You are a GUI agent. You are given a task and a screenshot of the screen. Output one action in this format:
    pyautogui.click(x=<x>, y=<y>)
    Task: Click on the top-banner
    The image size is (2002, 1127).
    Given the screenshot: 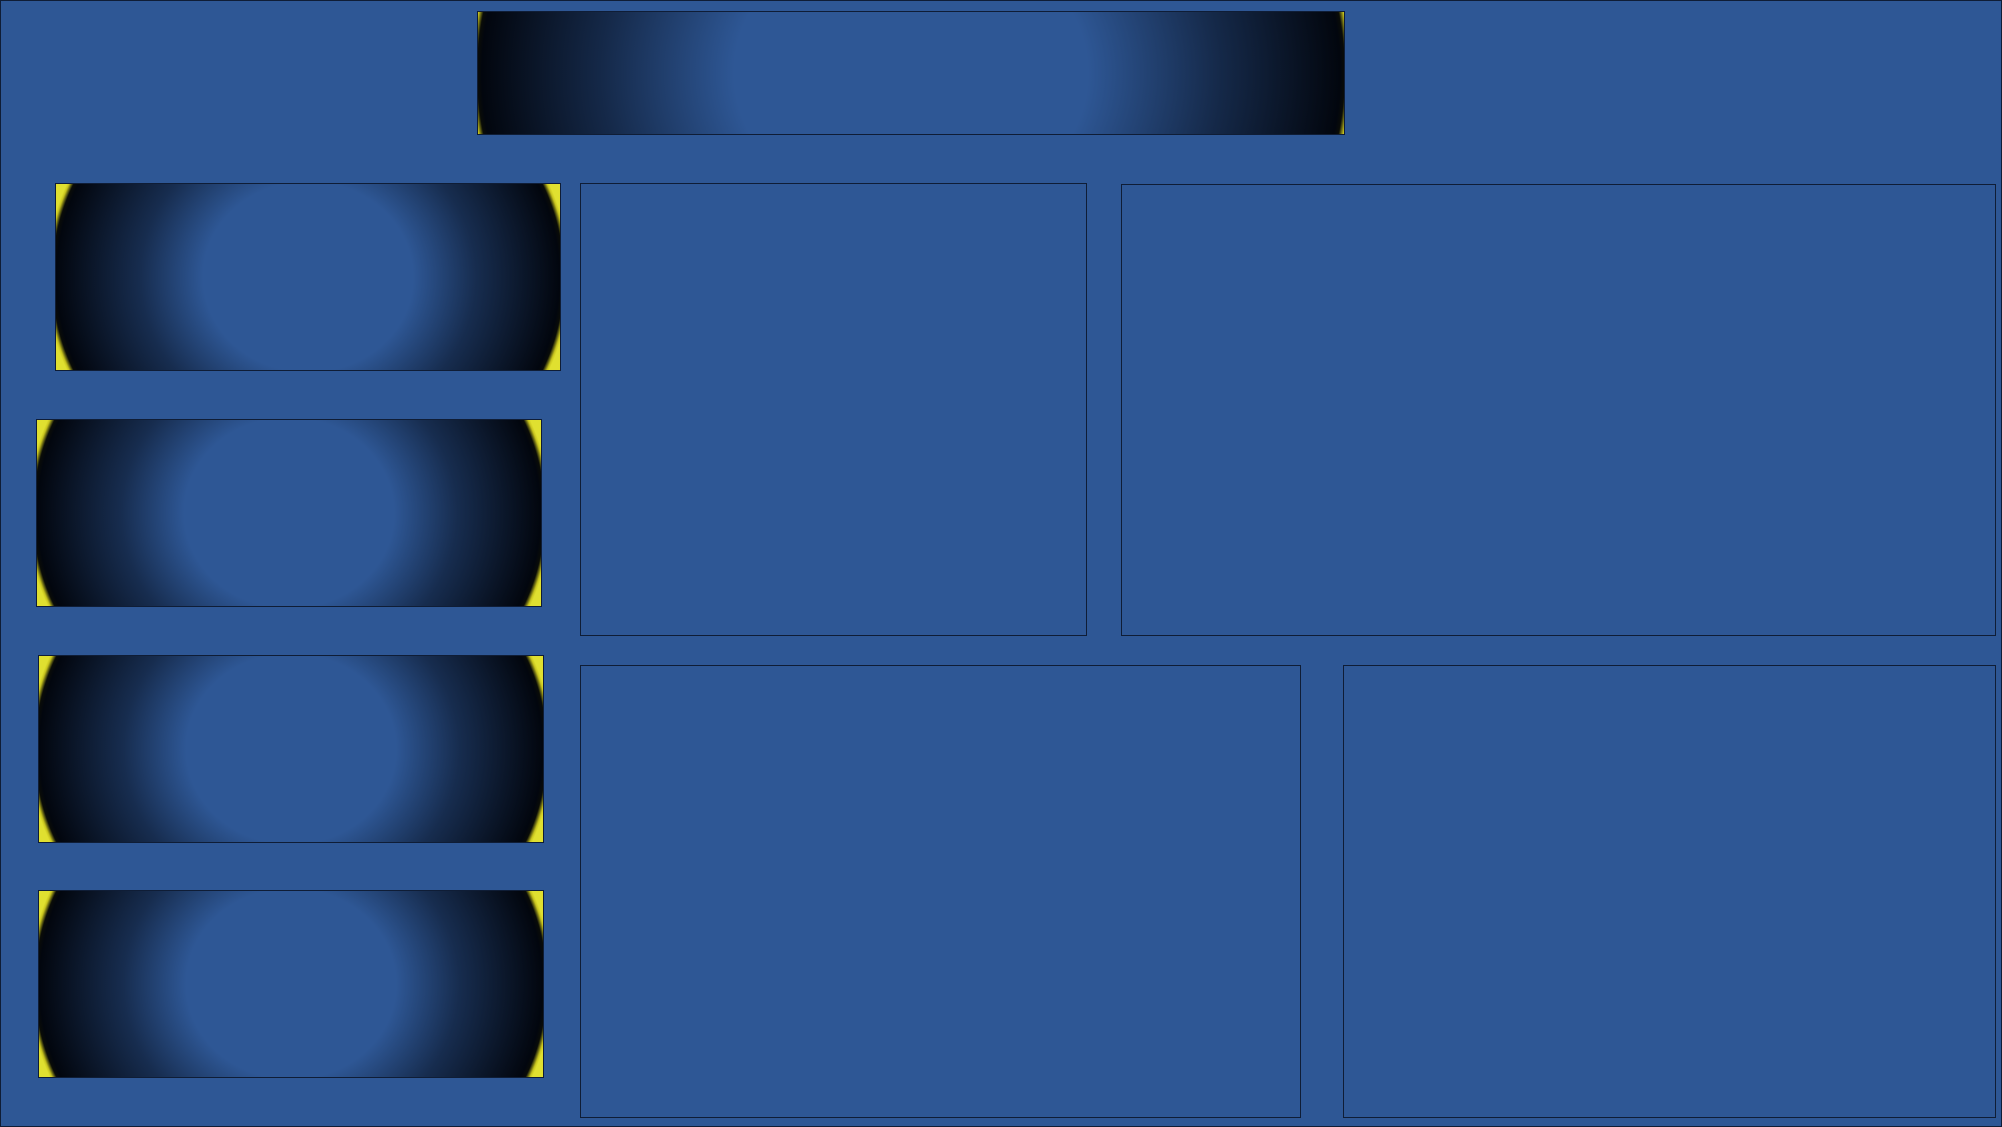 What is the action you would take?
    pyautogui.click(x=911, y=73)
    